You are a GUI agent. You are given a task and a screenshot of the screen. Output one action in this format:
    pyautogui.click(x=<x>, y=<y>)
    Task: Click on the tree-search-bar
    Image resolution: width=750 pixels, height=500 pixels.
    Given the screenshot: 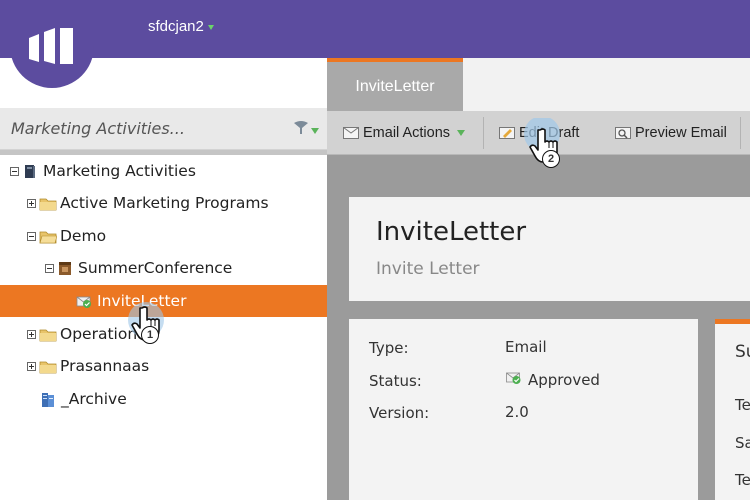 What is the action you would take?
    pyautogui.click(x=163, y=129)
    